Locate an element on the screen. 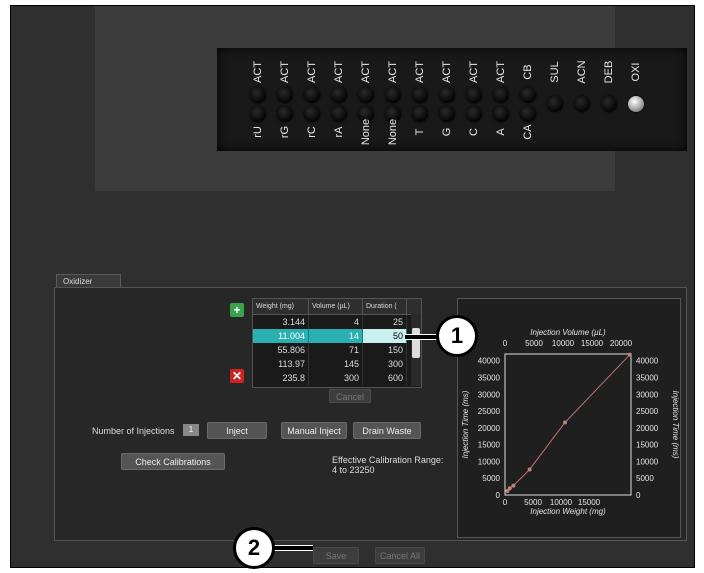 This screenshot has width=704, height=573. rack-bottom-label: None is located at coordinates (366, 132).